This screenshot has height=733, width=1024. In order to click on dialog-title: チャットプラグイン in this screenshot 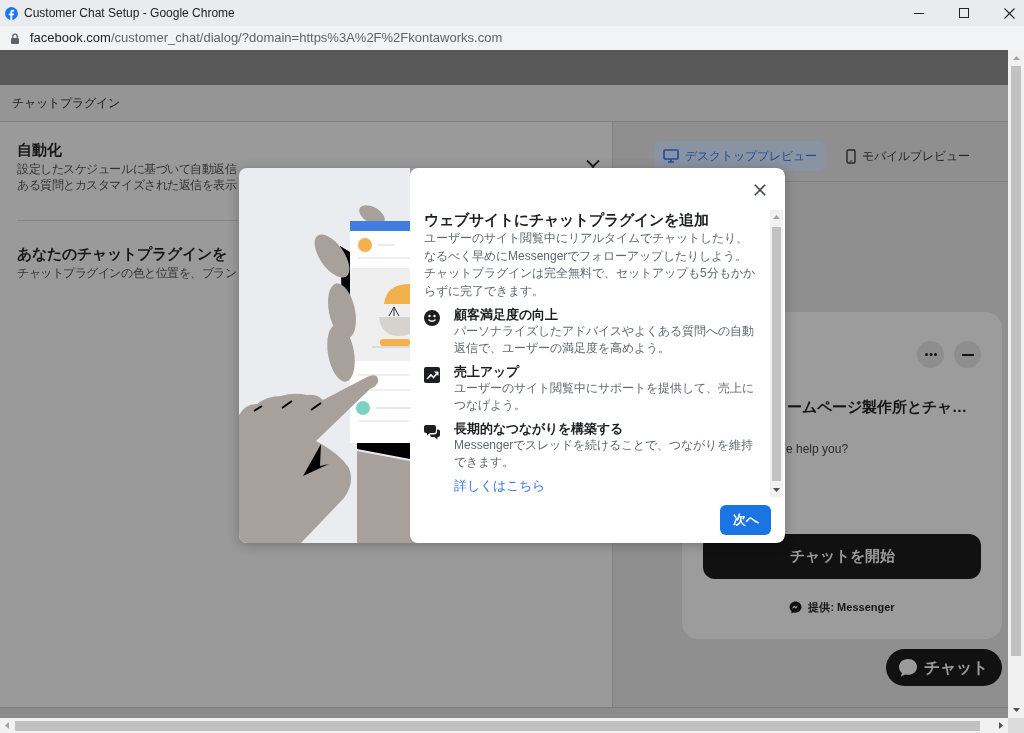, I will do `click(66, 103)`.